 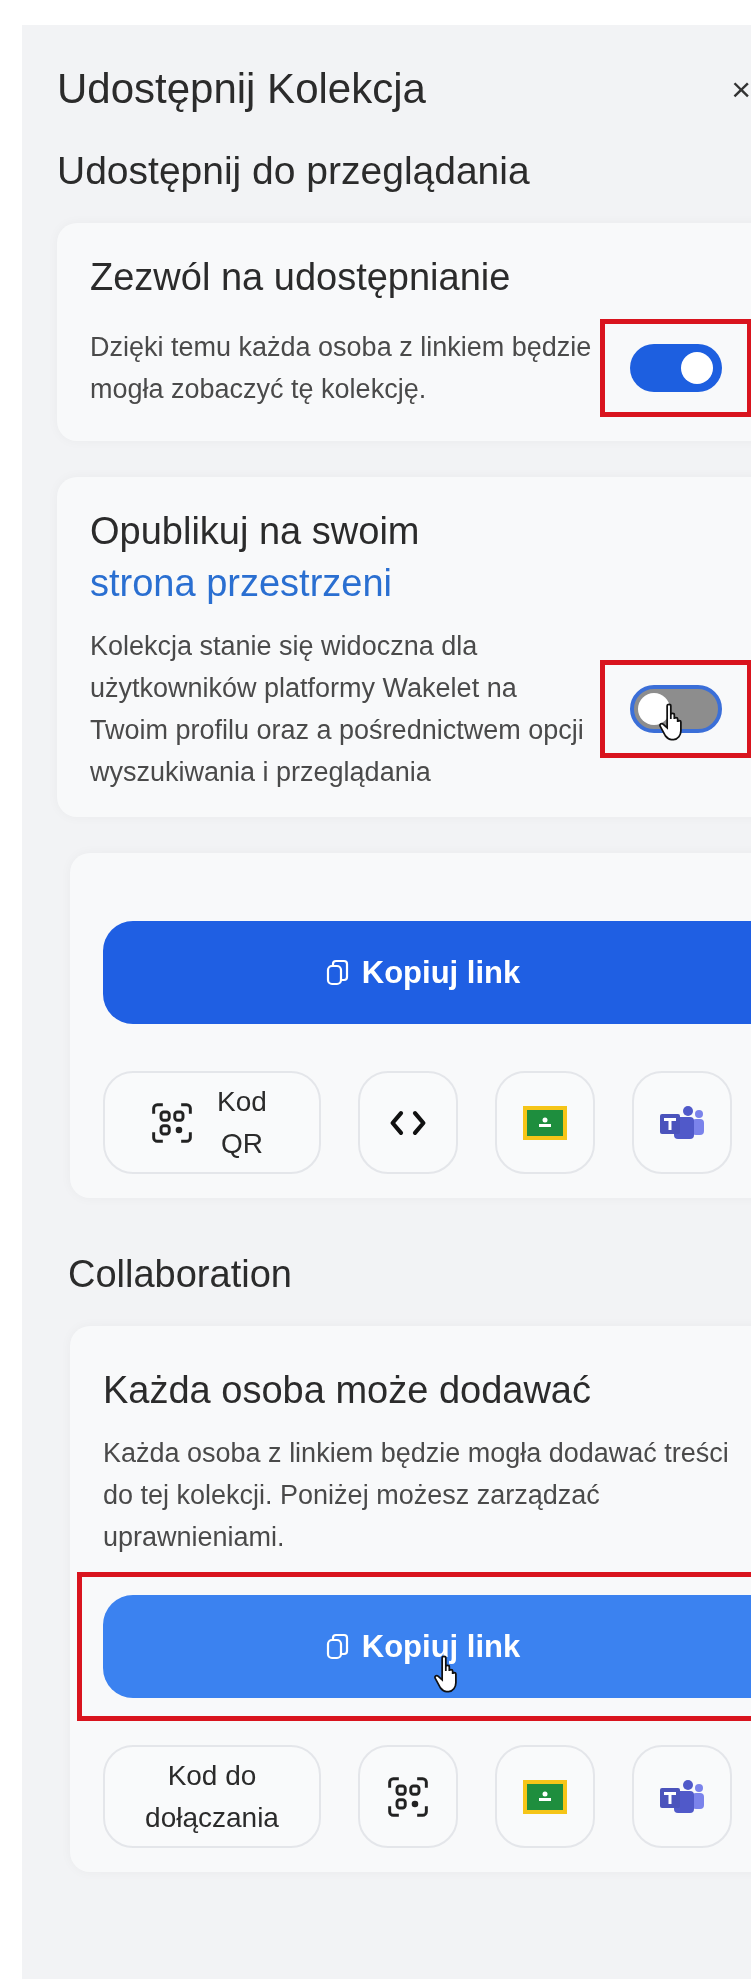 What do you see at coordinates (741, 89) in the screenshot?
I see `close-button: ×` at bounding box center [741, 89].